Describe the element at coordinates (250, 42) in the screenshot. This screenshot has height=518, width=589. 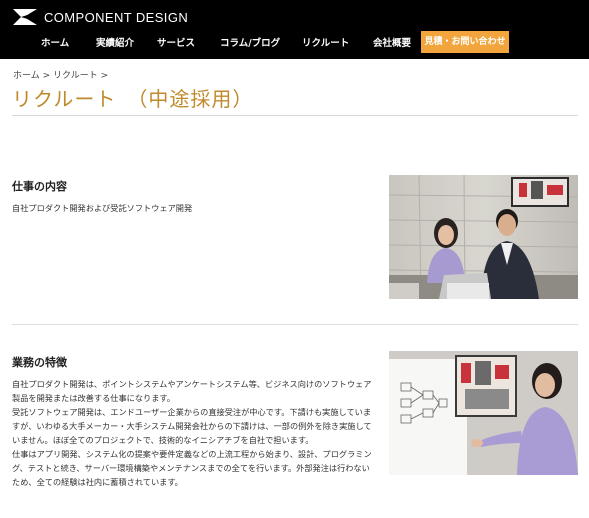
I see `nav-item-column-blog: コラム/ブログ` at that location.